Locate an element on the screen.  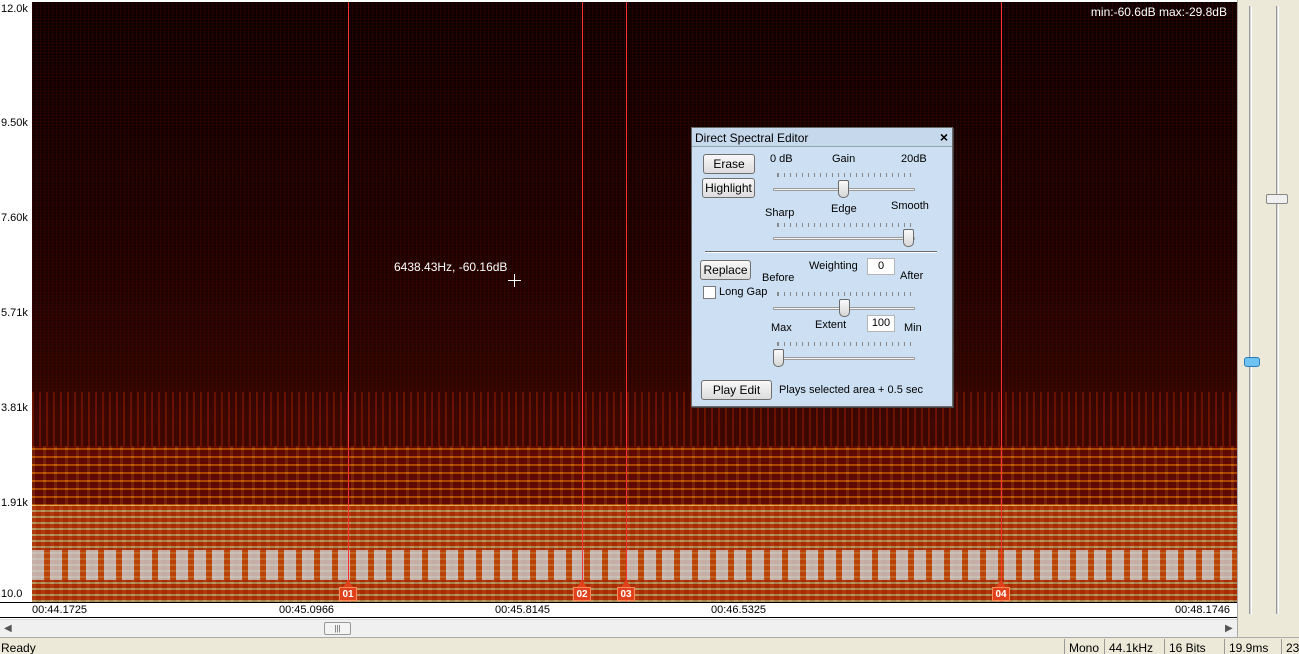
weighting-field: 0 is located at coordinates (881, 266).